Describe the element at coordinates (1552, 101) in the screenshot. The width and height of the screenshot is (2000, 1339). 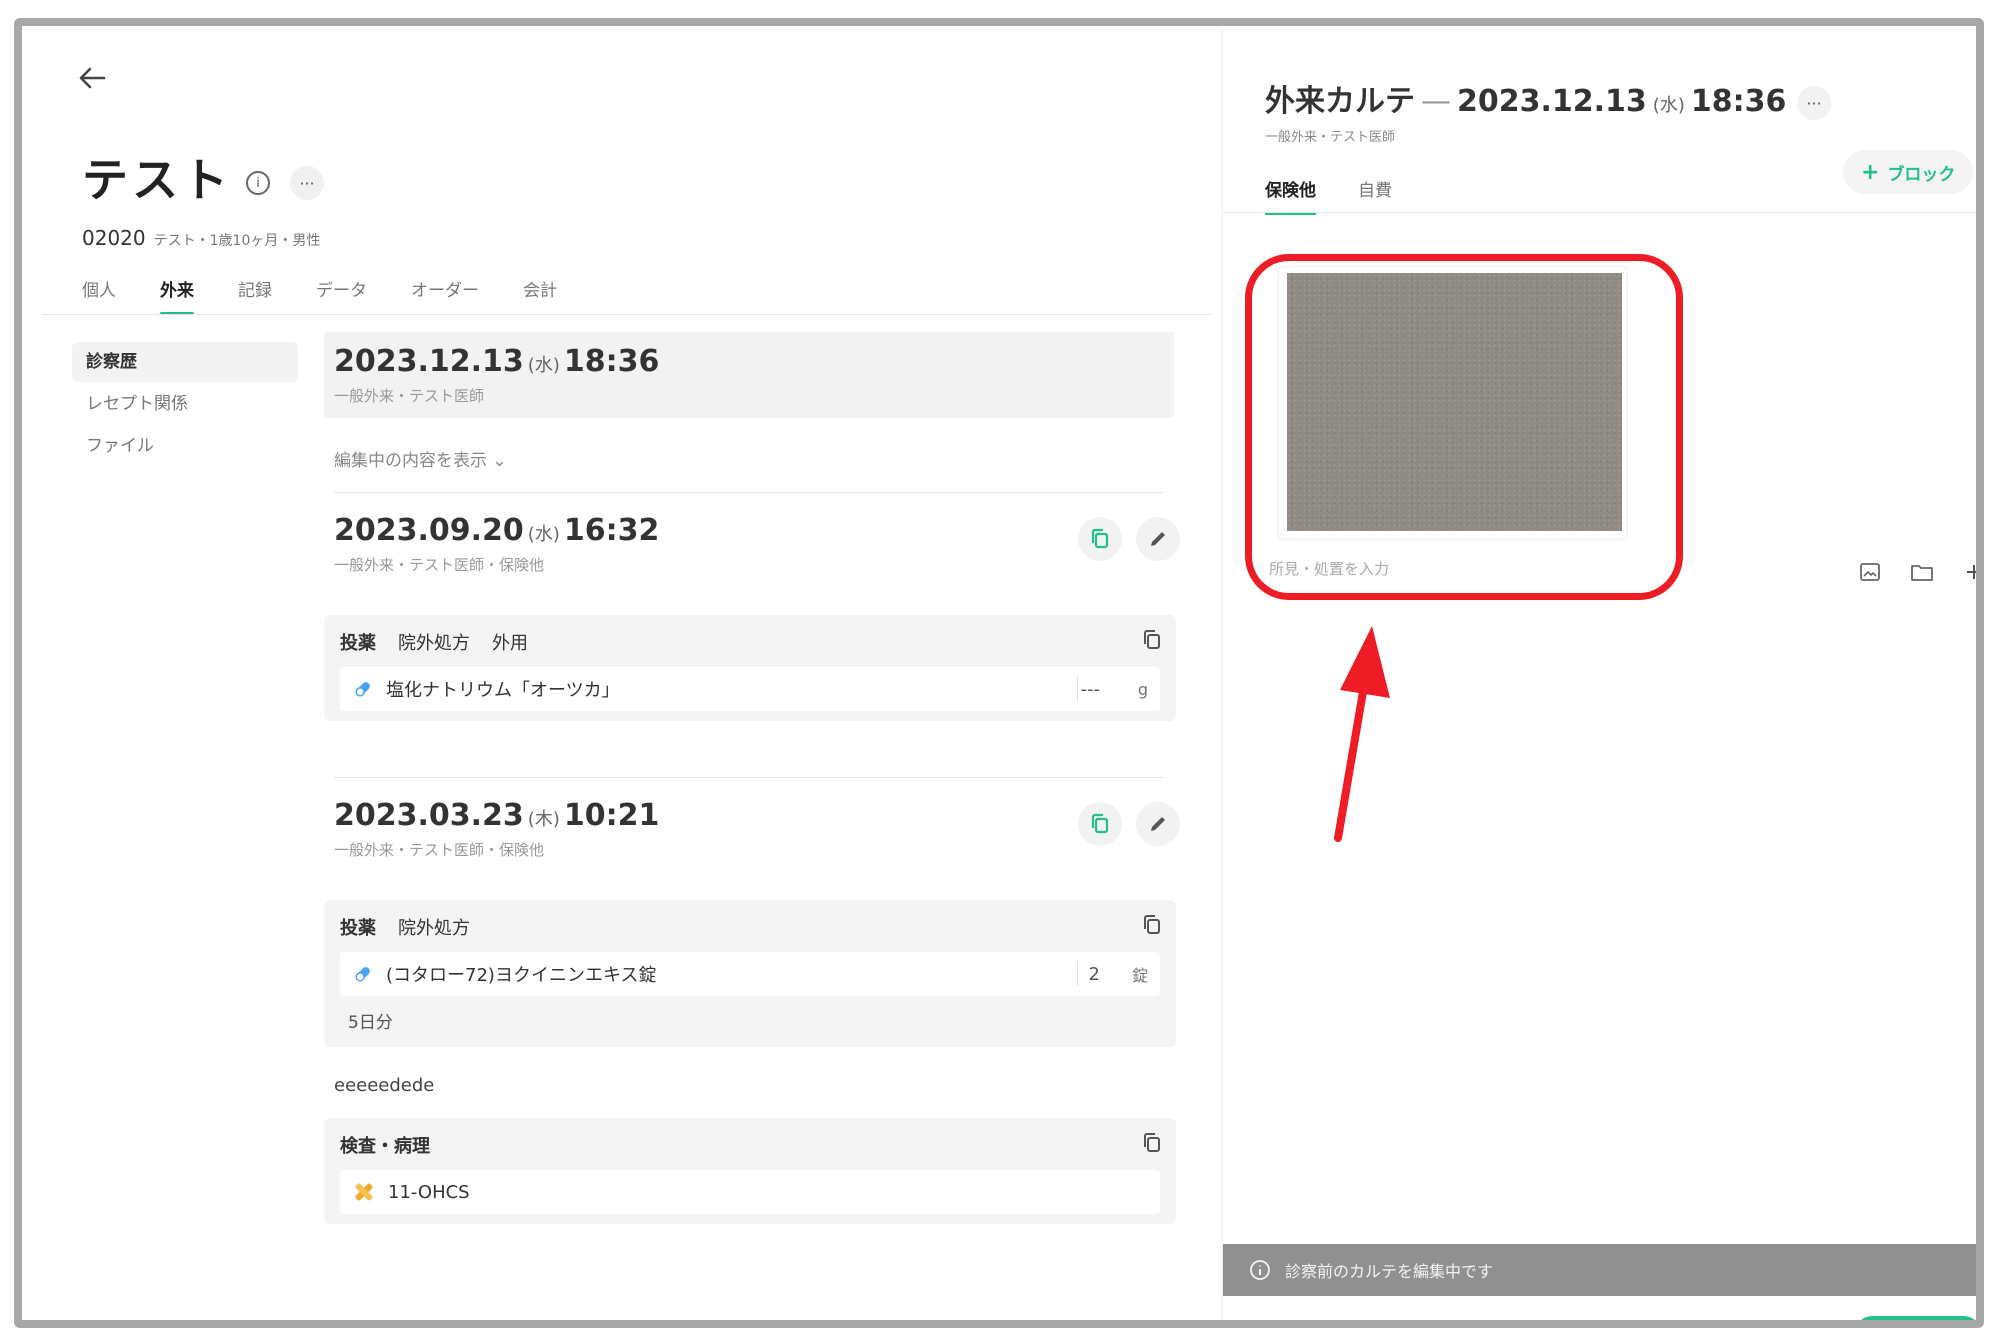
I see `karte-date: 2023.12.13` at that location.